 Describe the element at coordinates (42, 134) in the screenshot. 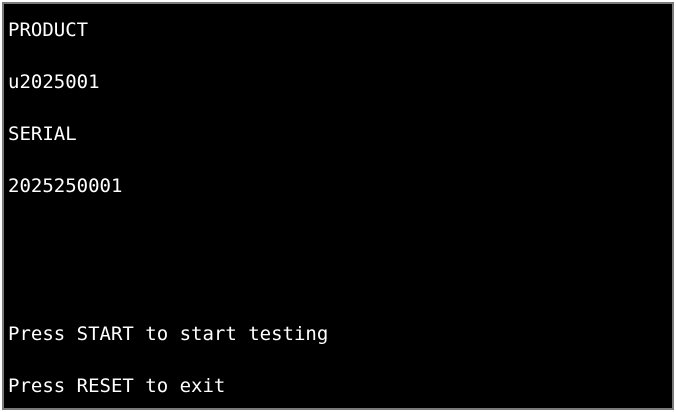

I see `serial-label: SERIAL` at that location.